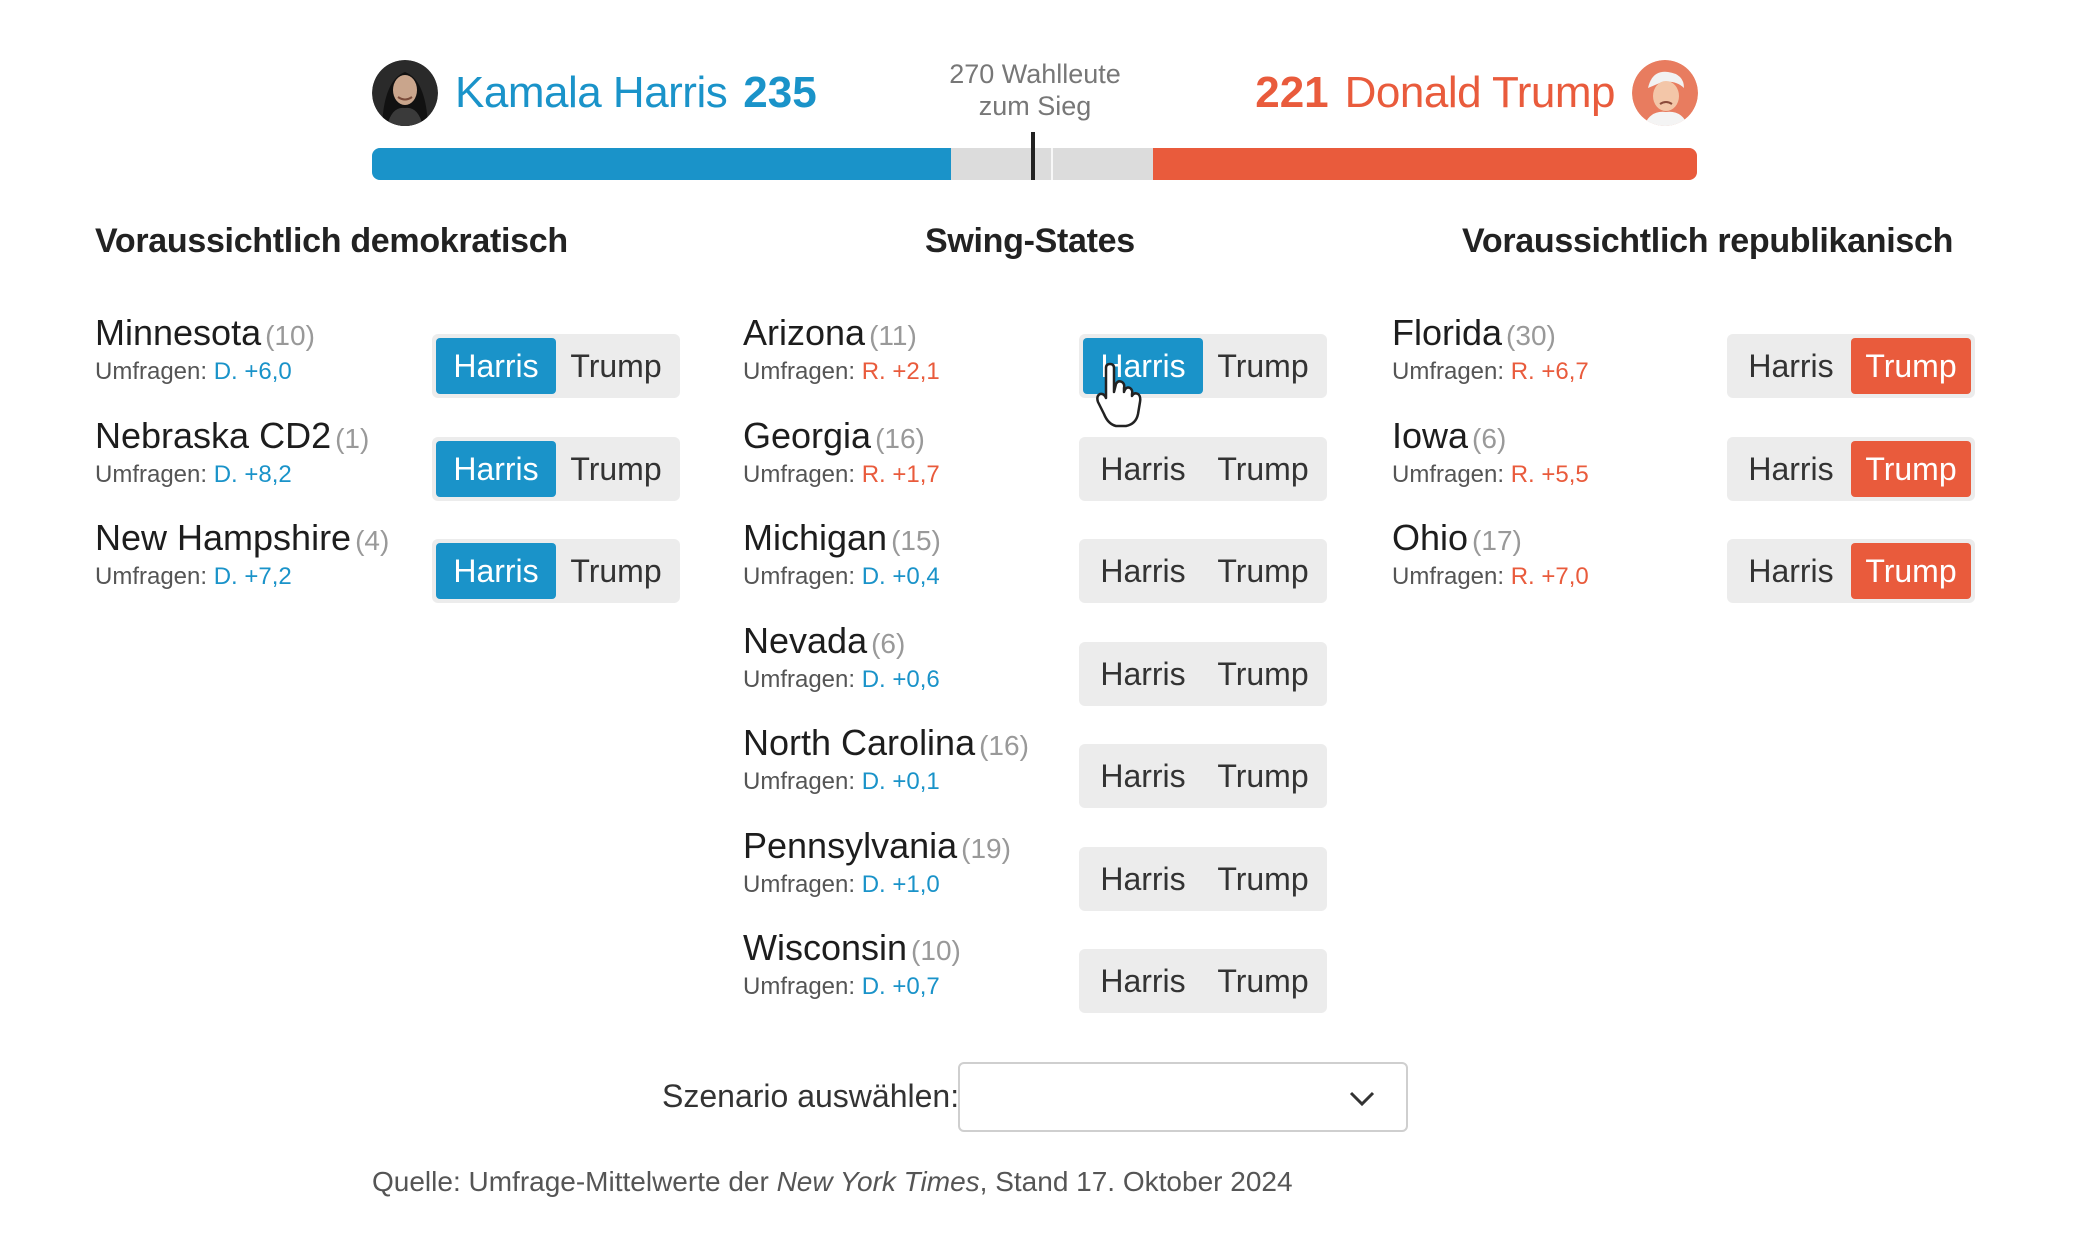 Image resolution: width=2082 pixels, height=1246 pixels. I want to click on democratic-column-title: Voraussichtlich demokratisch, so click(331, 241).